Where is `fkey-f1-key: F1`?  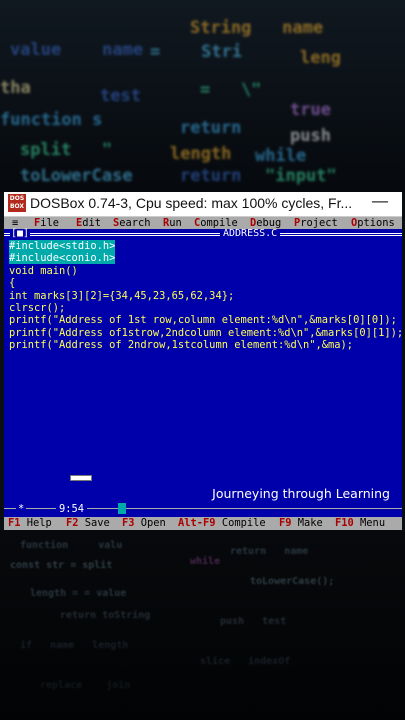 fkey-f1-key: F1 is located at coordinates (14, 523).